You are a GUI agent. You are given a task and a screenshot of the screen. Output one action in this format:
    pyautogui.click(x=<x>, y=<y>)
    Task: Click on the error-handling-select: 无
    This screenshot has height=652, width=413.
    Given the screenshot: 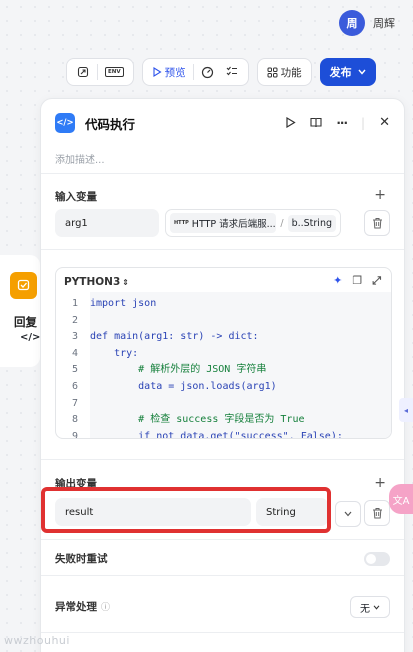 What is the action you would take?
    pyautogui.click(x=370, y=607)
    